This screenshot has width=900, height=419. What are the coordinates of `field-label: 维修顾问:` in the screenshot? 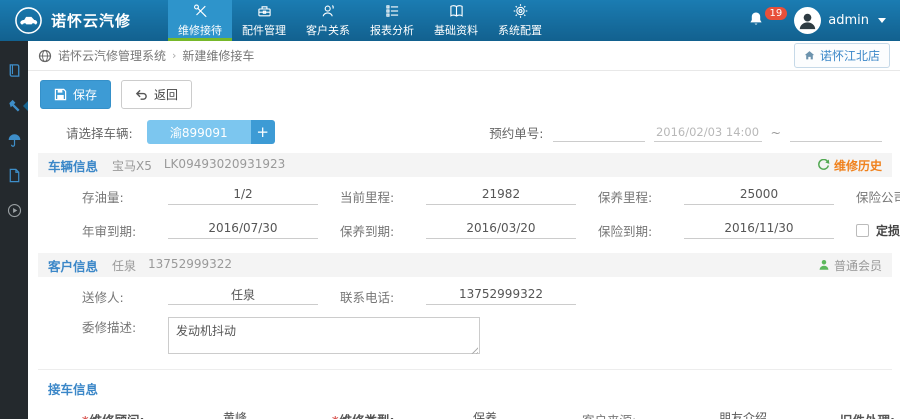 It's located at (117, 416).